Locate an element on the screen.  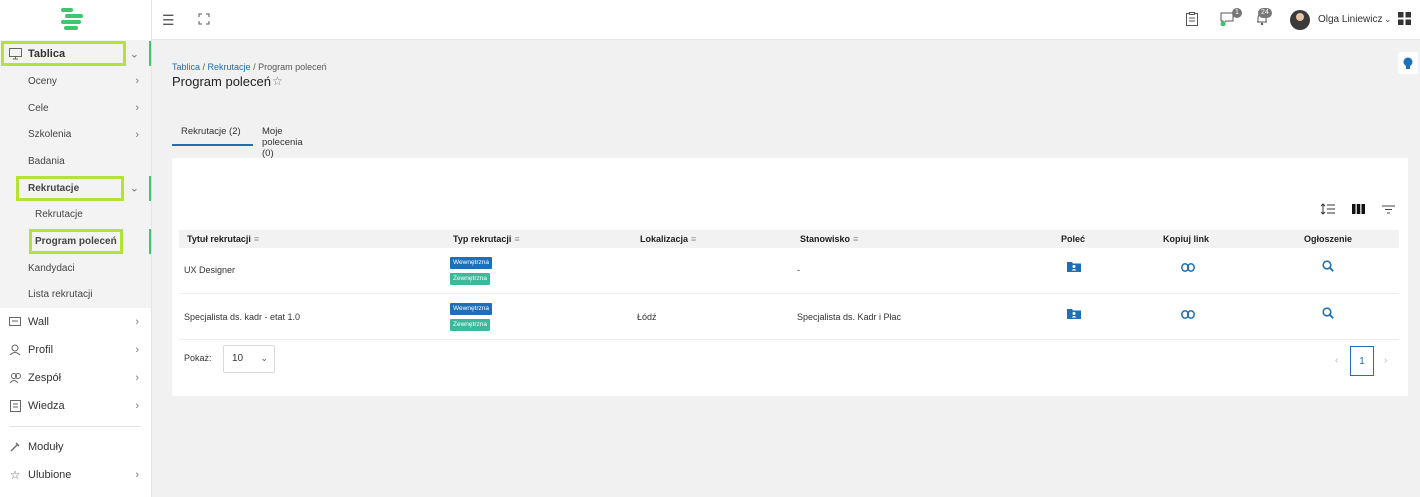
breadcrumb-link-rekrutacje: Rekrutacje is located at coordinates (229, 67).